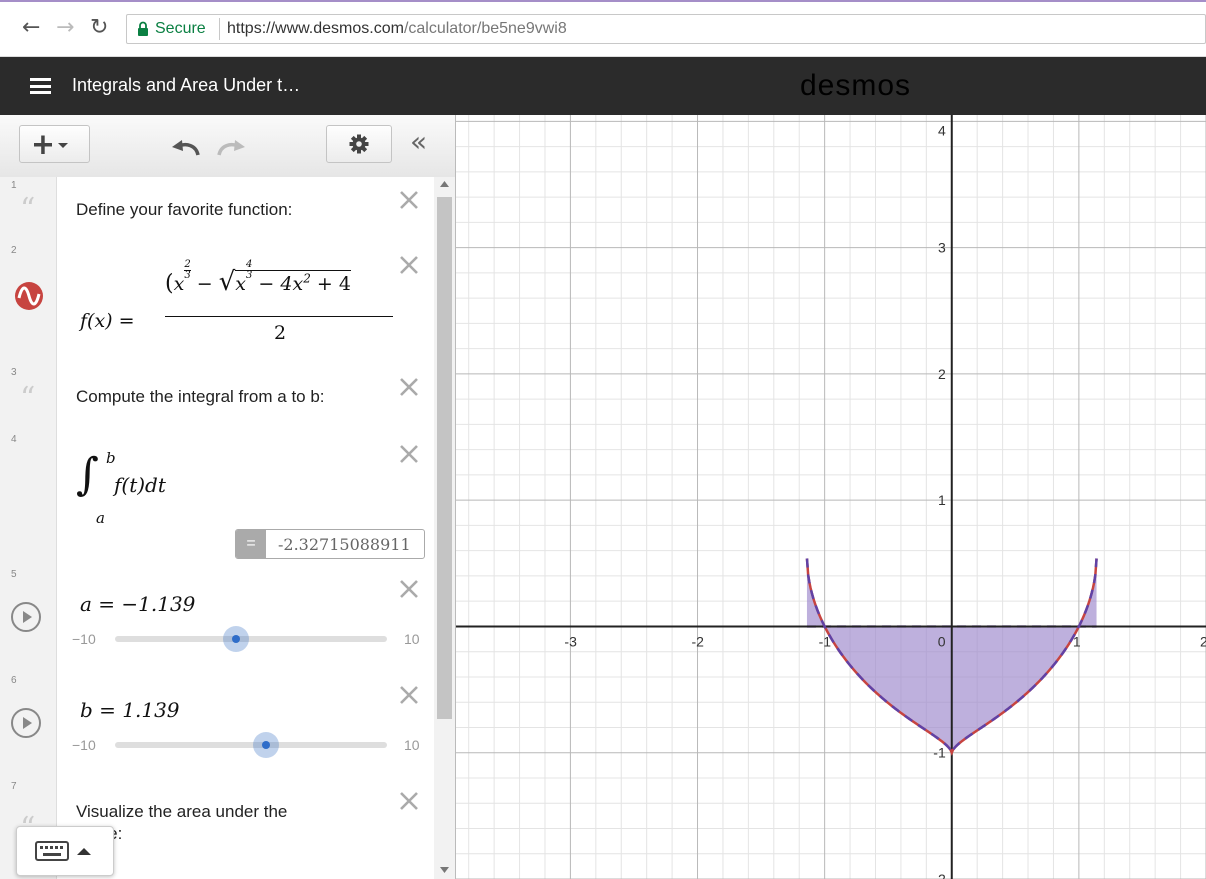 This screenshot has width=1206, height=879. I want to click on expression-index: 5, so click(14, 574).